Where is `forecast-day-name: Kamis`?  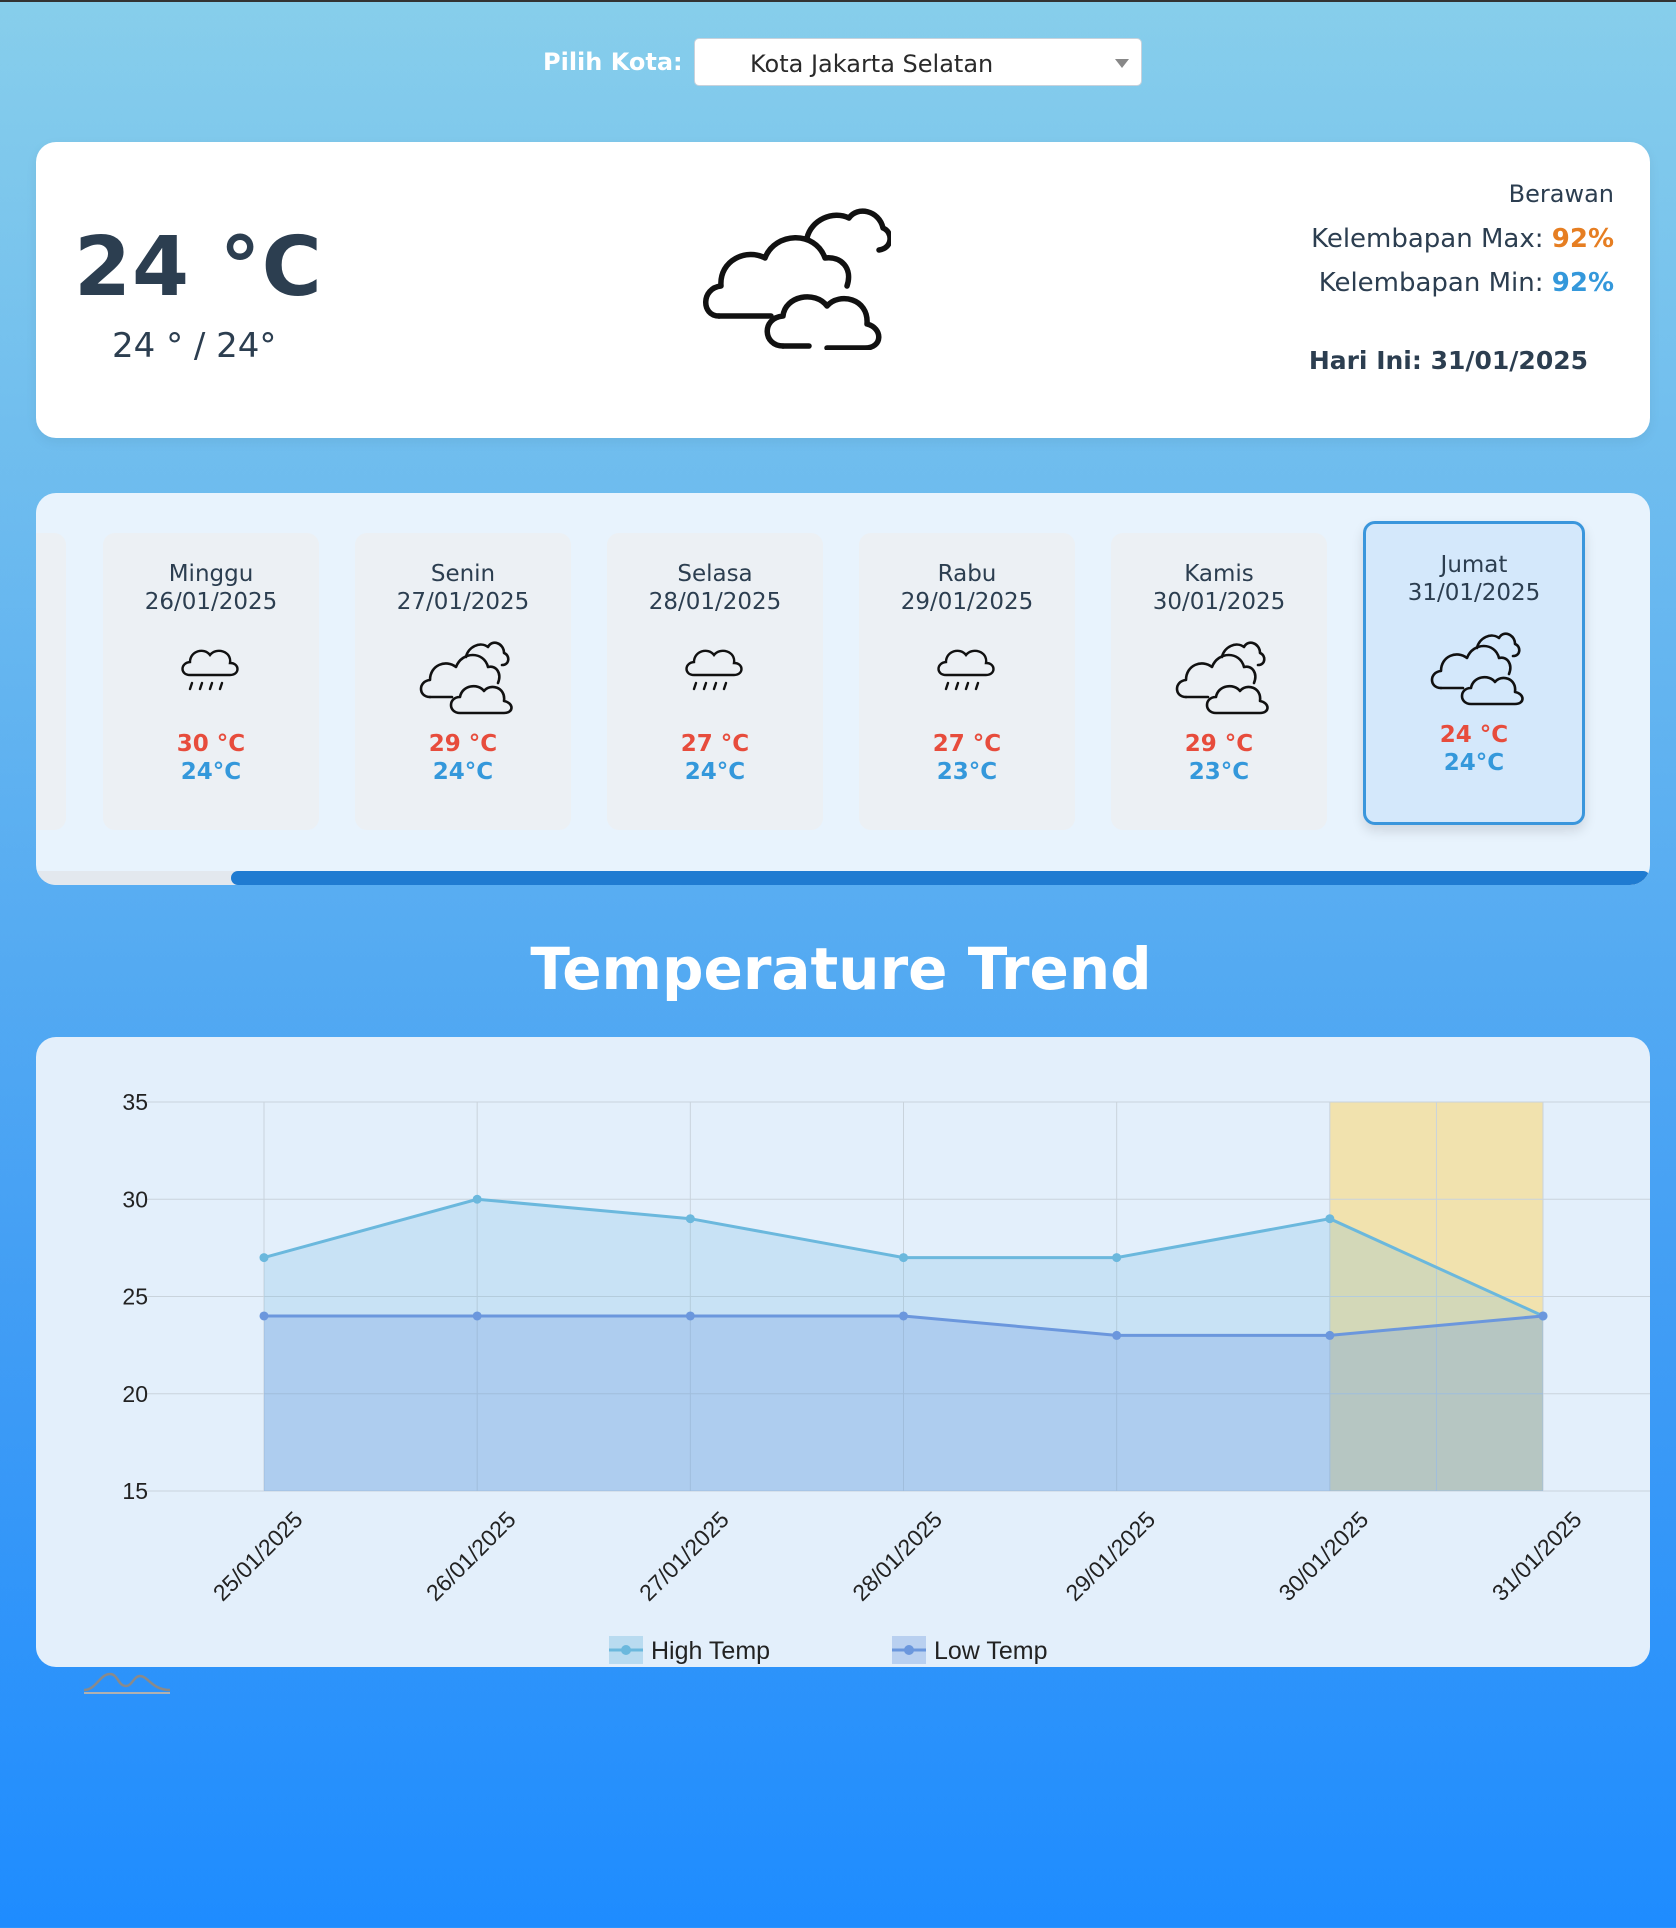
forecast-day-name: Kamis is located at coordinates (1219, 574).